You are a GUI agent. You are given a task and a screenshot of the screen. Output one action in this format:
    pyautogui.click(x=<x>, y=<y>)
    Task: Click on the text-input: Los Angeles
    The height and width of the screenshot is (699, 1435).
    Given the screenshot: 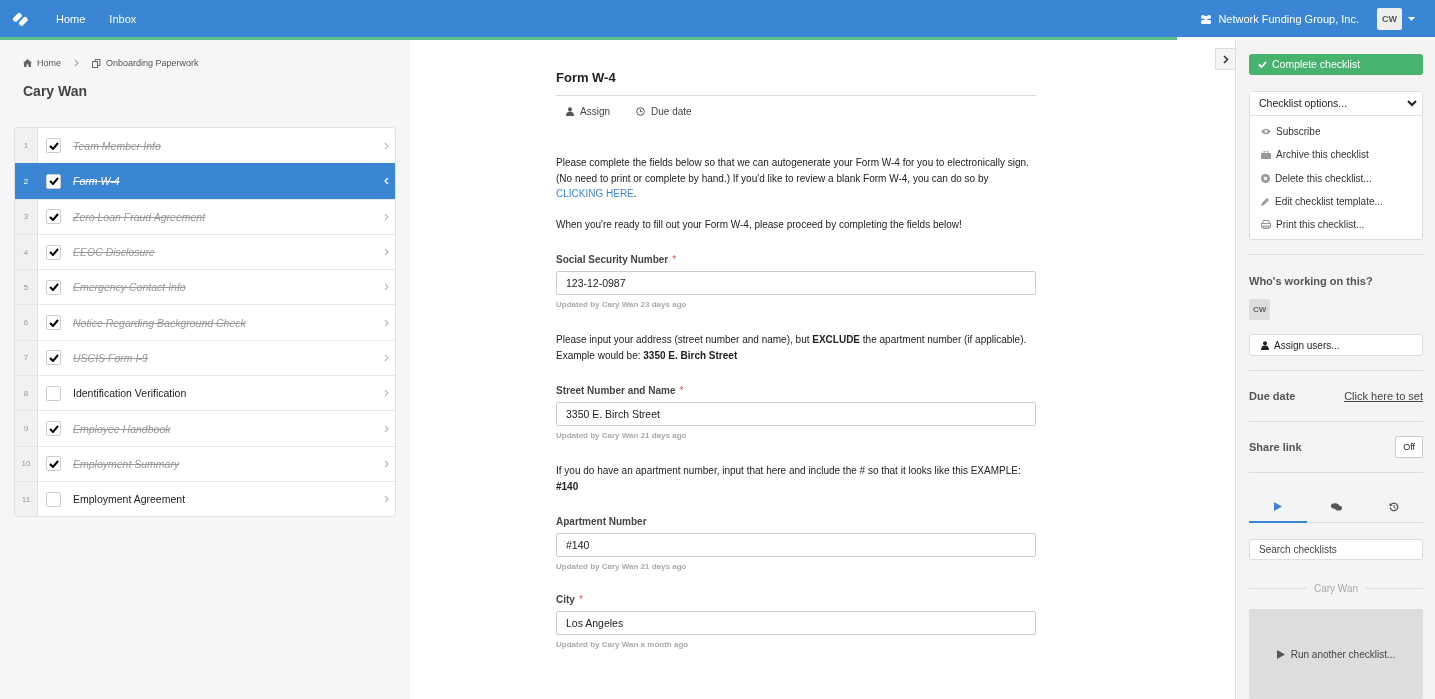 What is the action you would take?
    pyautogui.click(x=796, y=623)
    